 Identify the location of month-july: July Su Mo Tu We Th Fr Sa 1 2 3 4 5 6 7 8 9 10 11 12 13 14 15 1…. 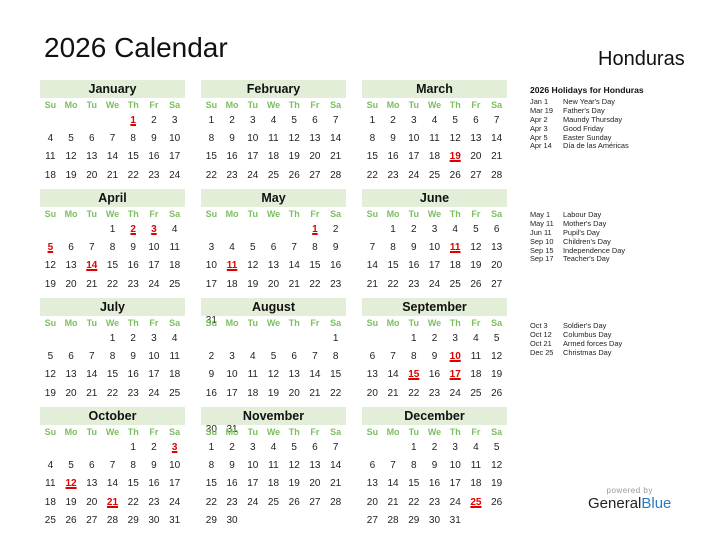
(112, 359).